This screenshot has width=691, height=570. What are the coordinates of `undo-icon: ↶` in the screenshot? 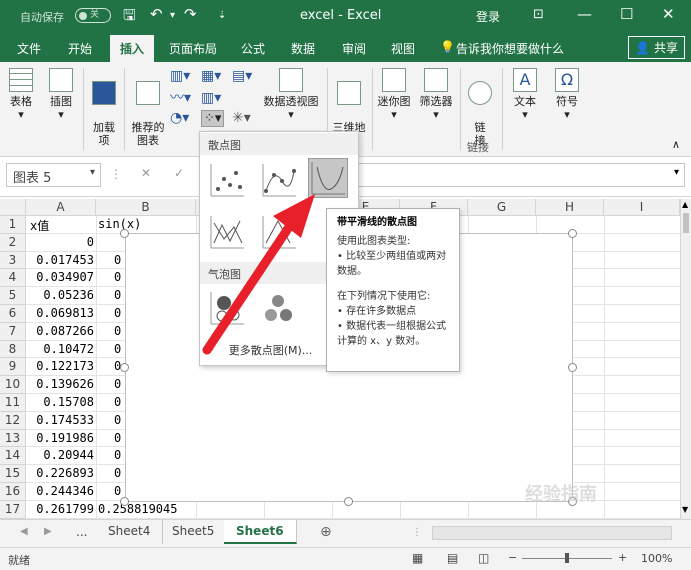 It's located at (156, 14).